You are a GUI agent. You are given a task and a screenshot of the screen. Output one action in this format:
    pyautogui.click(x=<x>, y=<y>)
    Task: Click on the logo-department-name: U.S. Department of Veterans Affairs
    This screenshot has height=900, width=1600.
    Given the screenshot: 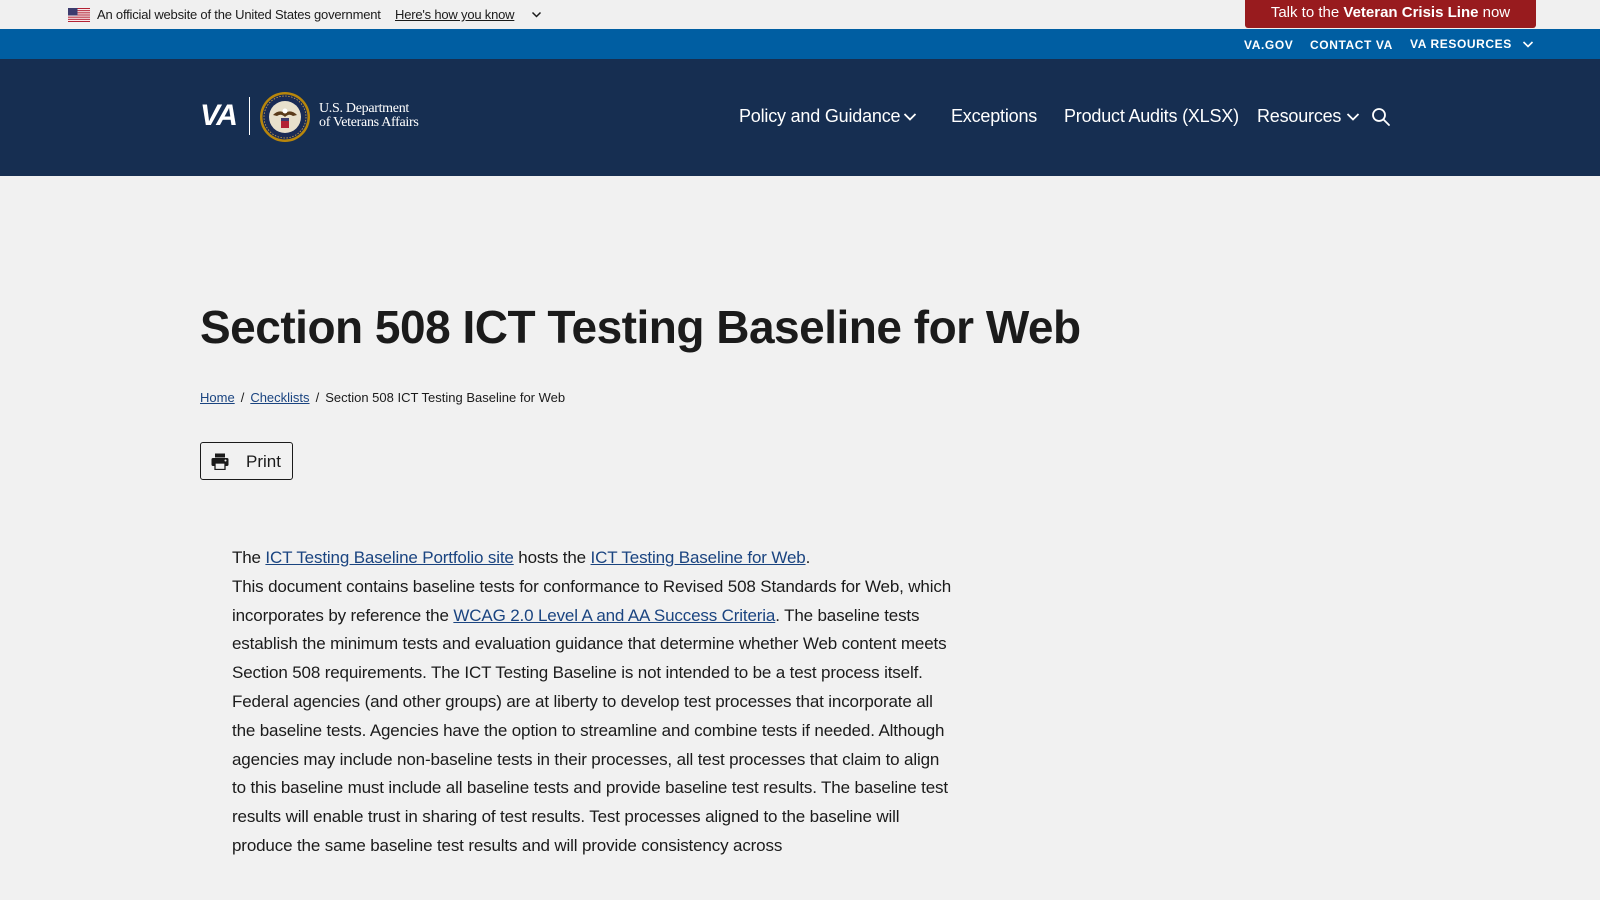 What is the action you would take?
    pyautogui.click(x=369, y=116)
    